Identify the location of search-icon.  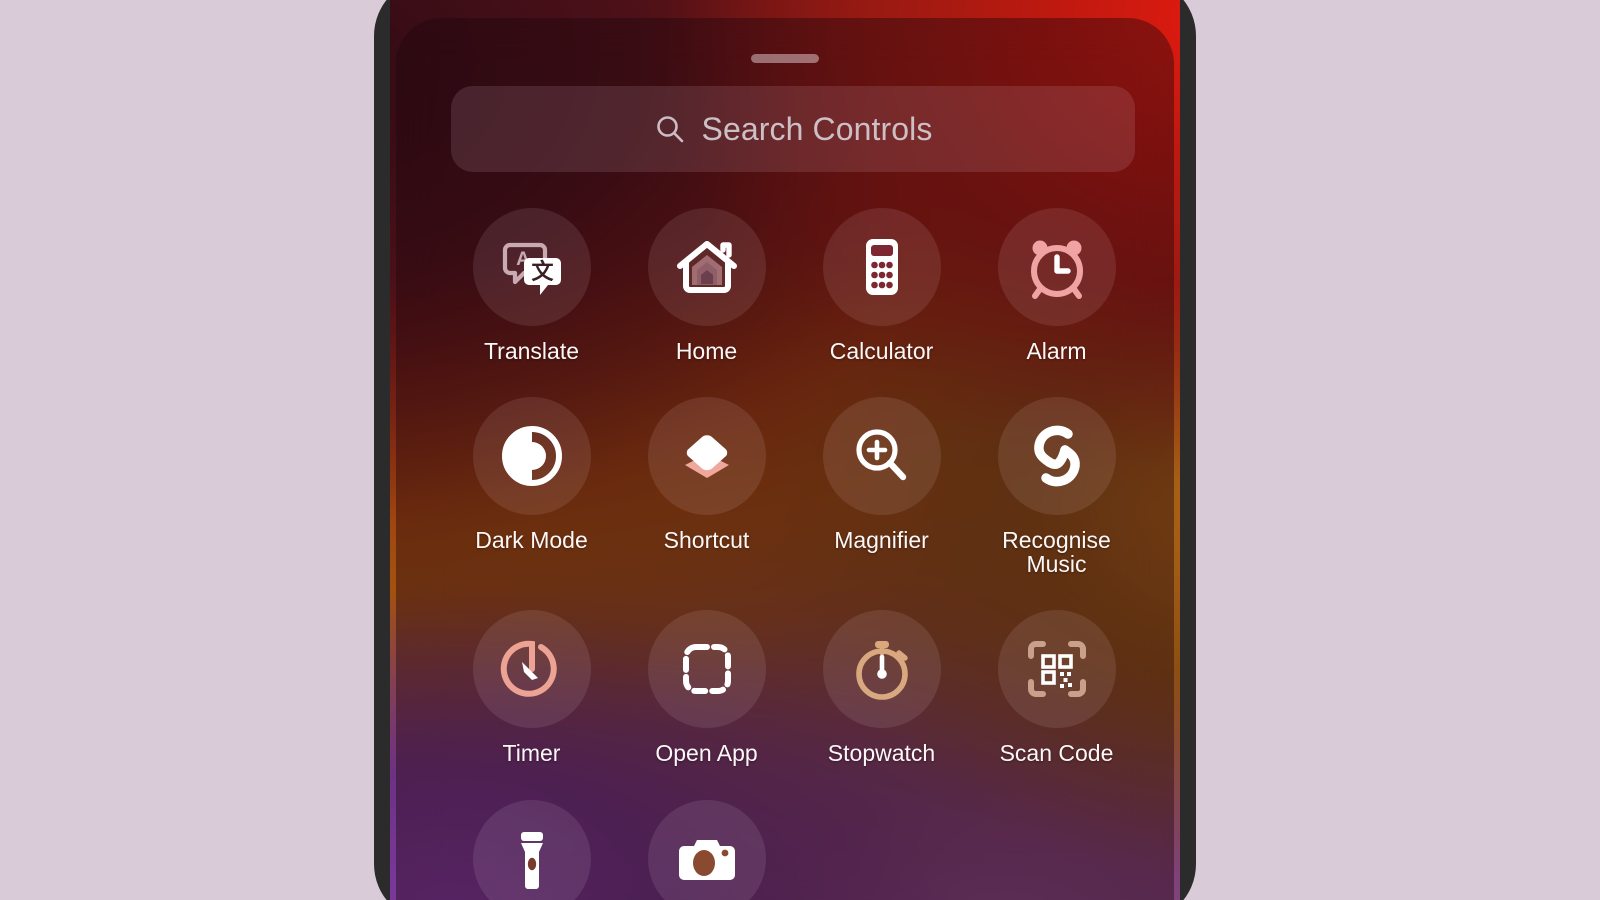
(669, 129).